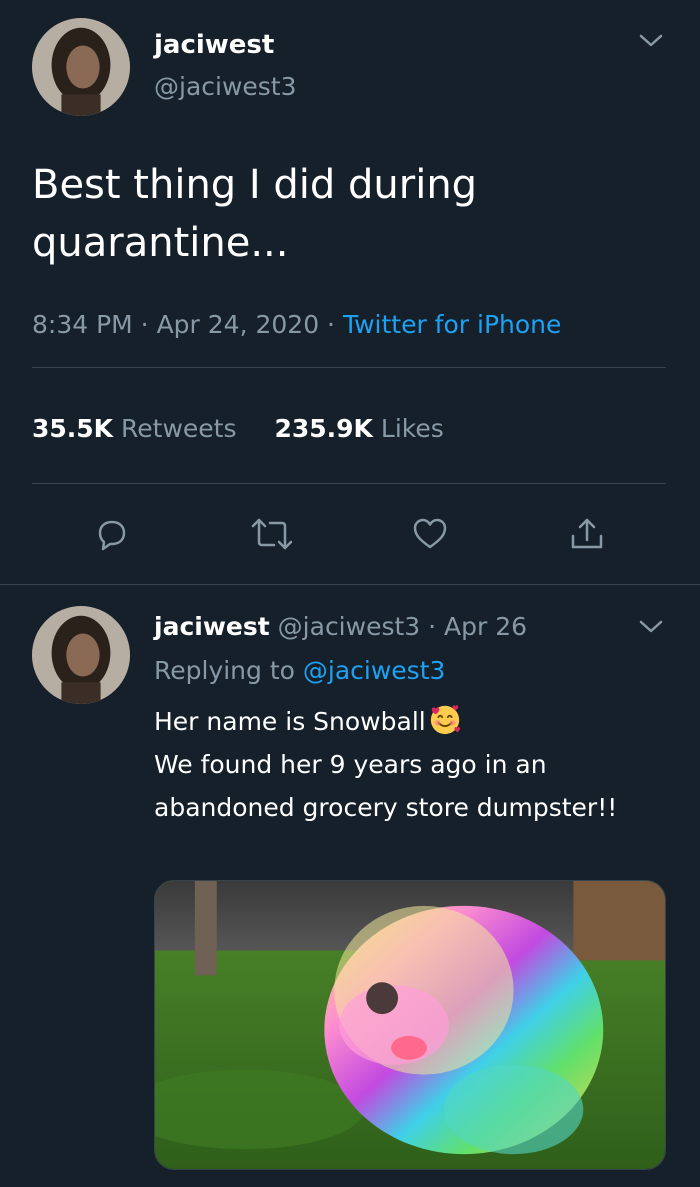  Describe the element at coordinates (587, 534) in the screenshot. I see `share-icon` at that location.